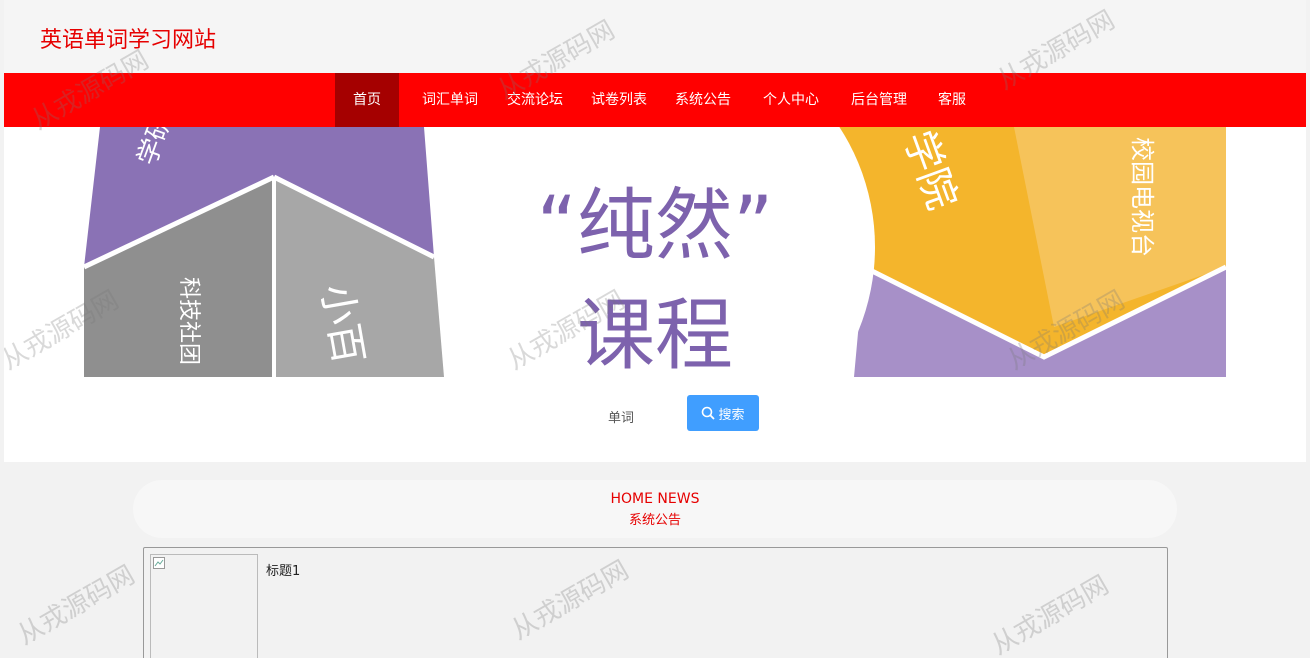 The height and width of the screenshot is (658, 1310). What do you see at coordinates (1142, 197) in the screenshot?
I see `banner-segment-right: 校园电视台` at bounding box center [1142, 197].